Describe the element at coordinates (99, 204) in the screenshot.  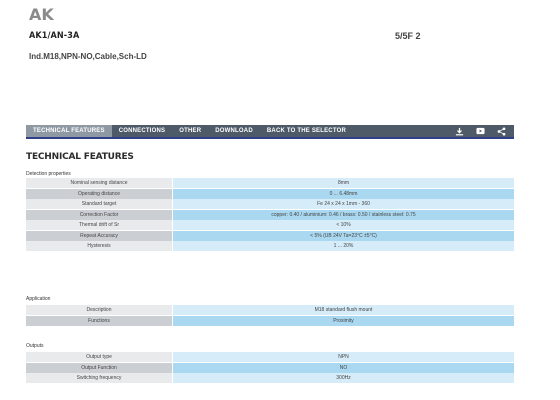
I see `property-name: Standard target` at that location.